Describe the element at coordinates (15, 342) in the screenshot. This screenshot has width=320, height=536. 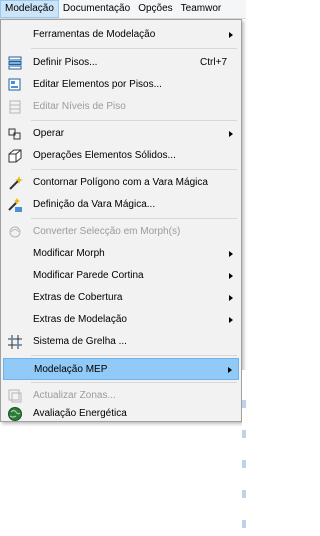
I see `grid-system-icon` at that location.